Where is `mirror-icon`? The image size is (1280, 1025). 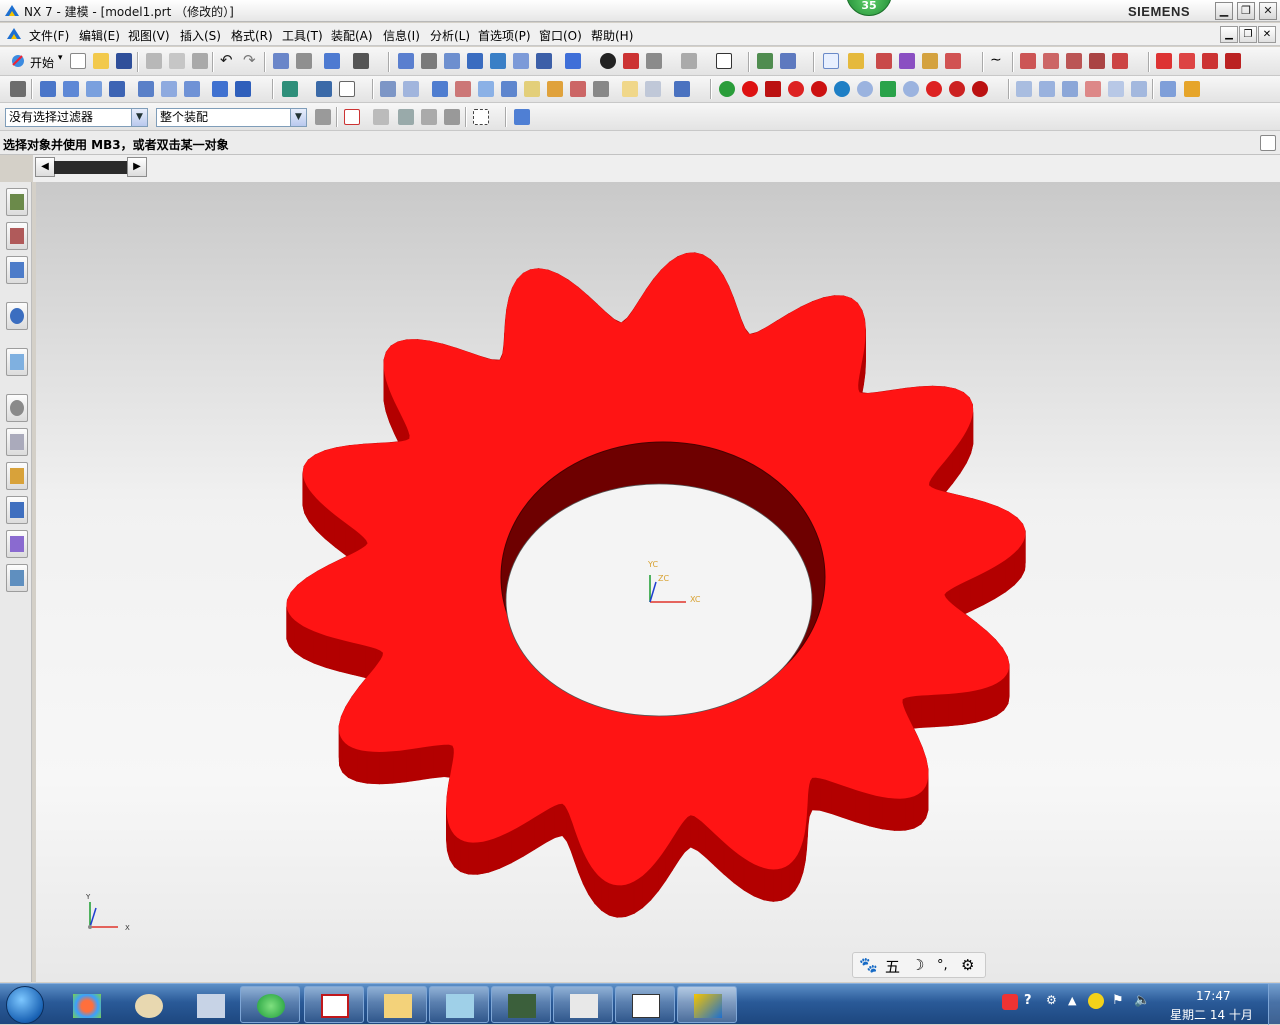 mirror-icon is located at coordinates (578, 89).